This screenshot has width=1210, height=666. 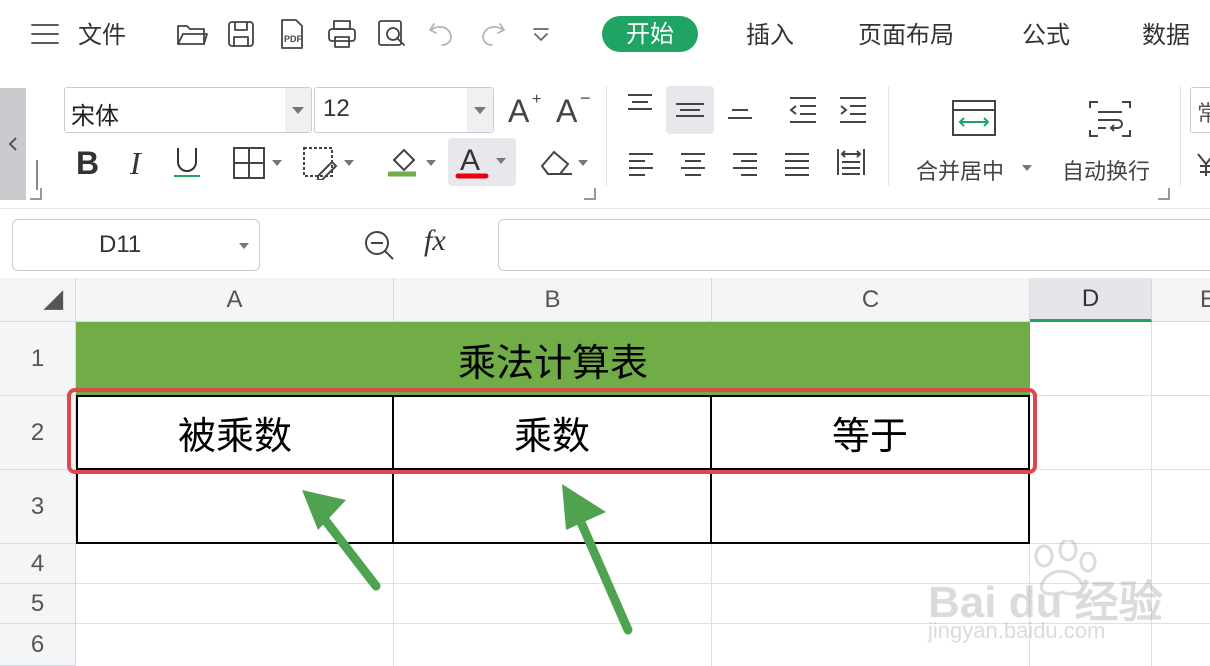 What do you see at coordinates (1166, 35) in the screenshot?
I see `tab-data: 数据` at bounding box center [1166, 35].